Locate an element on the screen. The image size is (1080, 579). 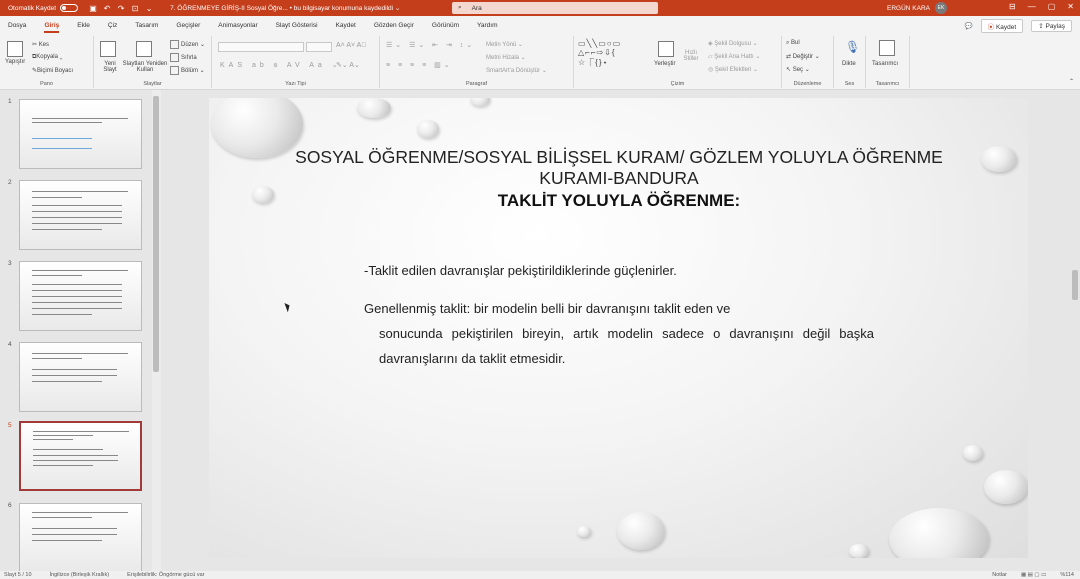
customize-qat-icon: ⌄ is located at coordinates (149, 8).